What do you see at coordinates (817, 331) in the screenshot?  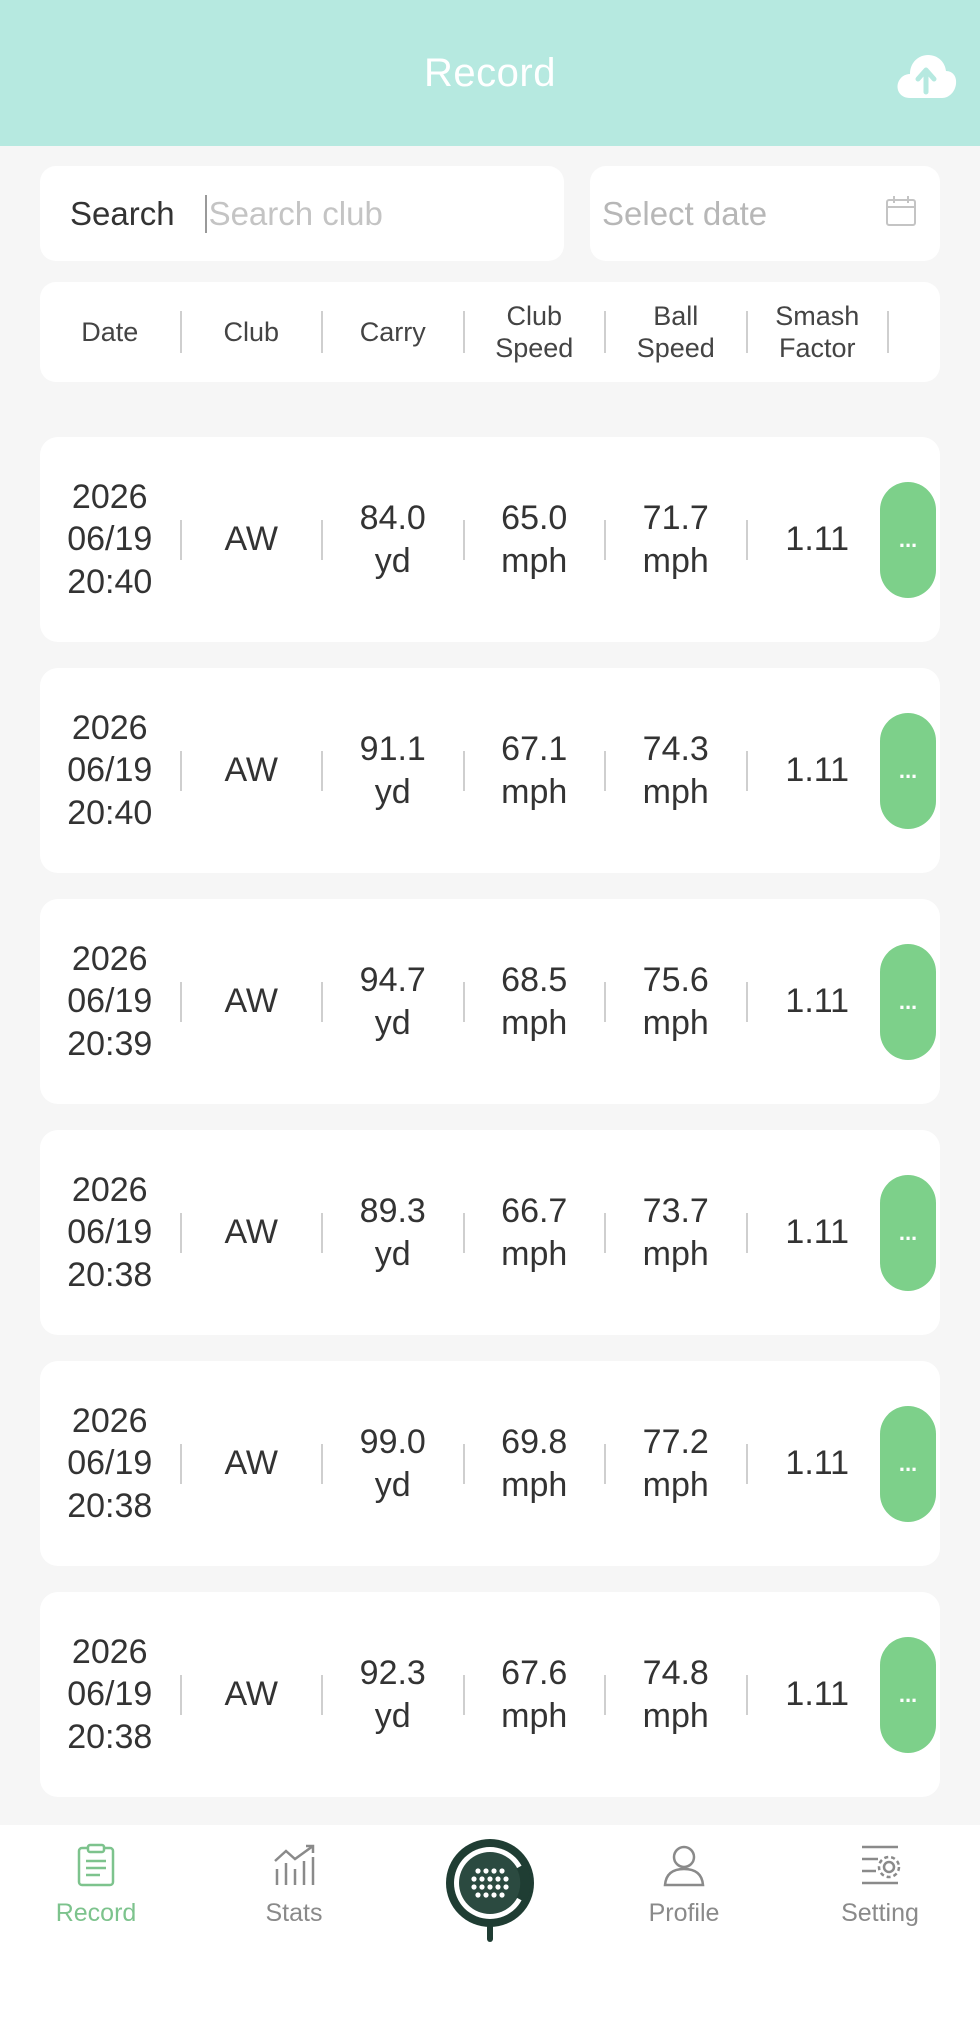 I see `header-smash-factor: Smash Factor` at bounding box center [817, 331].